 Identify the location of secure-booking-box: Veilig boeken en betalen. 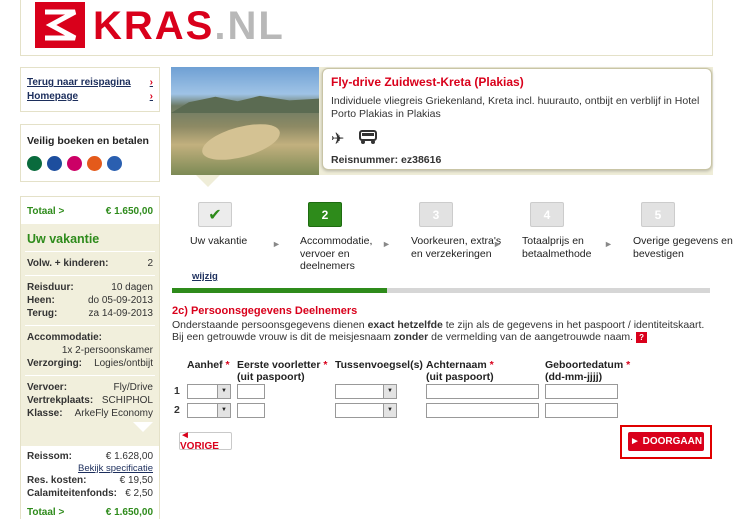
(90, 153).